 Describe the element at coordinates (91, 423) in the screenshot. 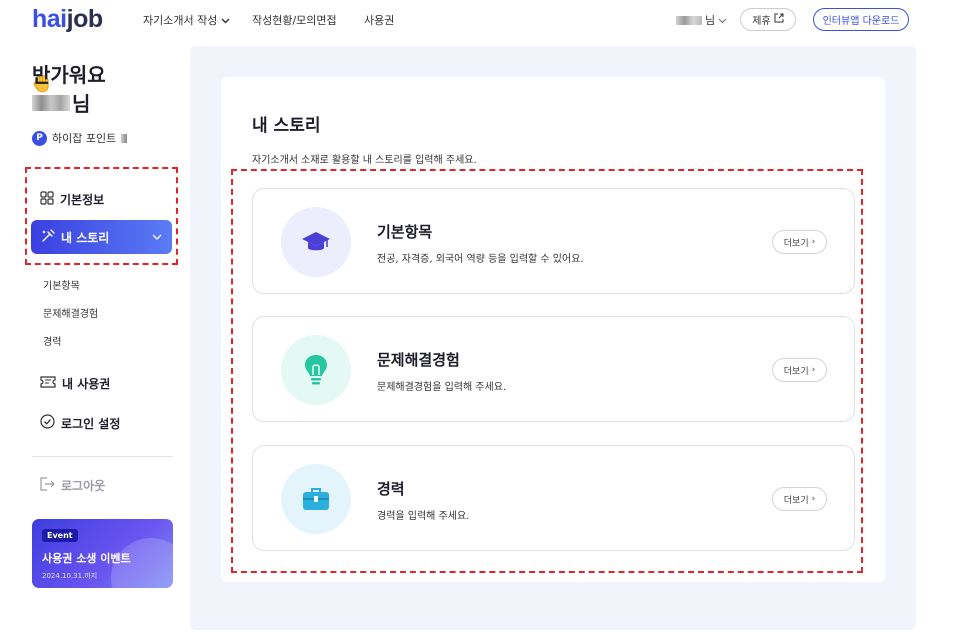

I see `sidebar-item-label: 로그인 설정` at that location.